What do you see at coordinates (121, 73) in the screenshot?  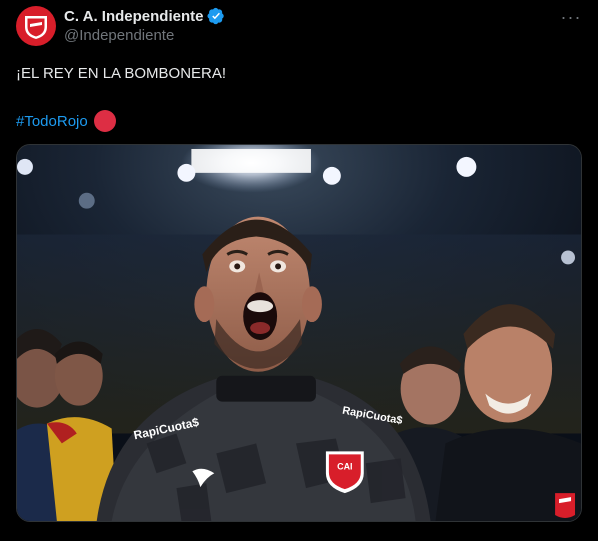 I see `tweet-text: ¡EL REY EN LA BOMBONERA!` at bounding box center [121, 73].